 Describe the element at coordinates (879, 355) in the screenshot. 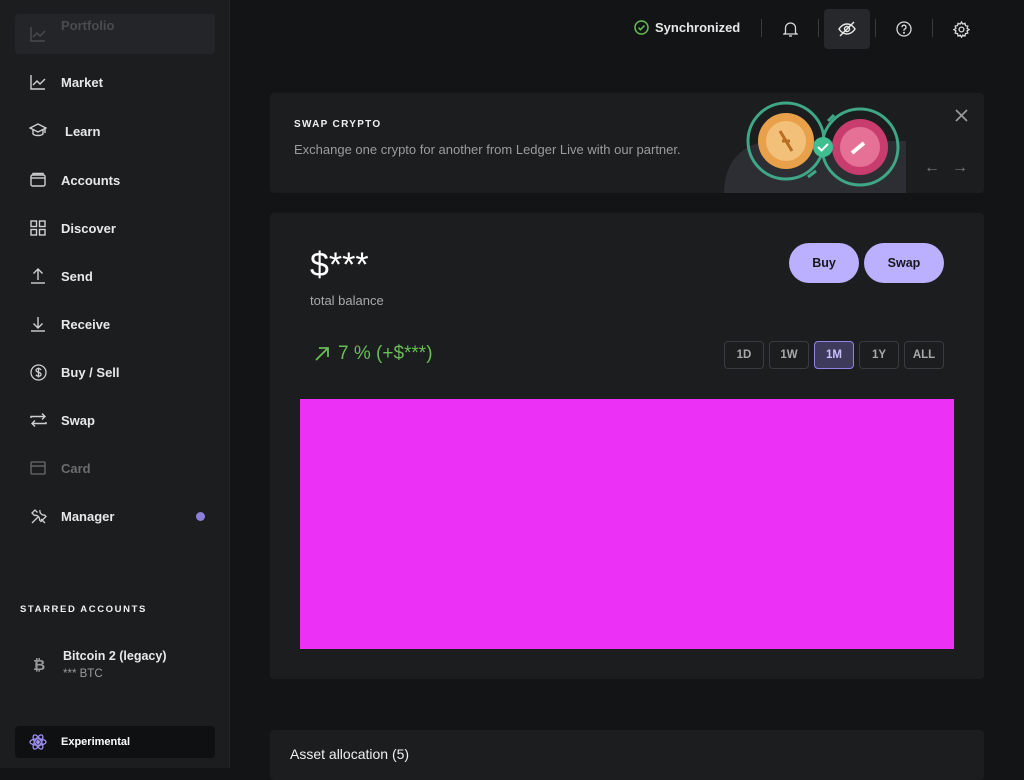

I see `range-1y: 1Y` at that location.